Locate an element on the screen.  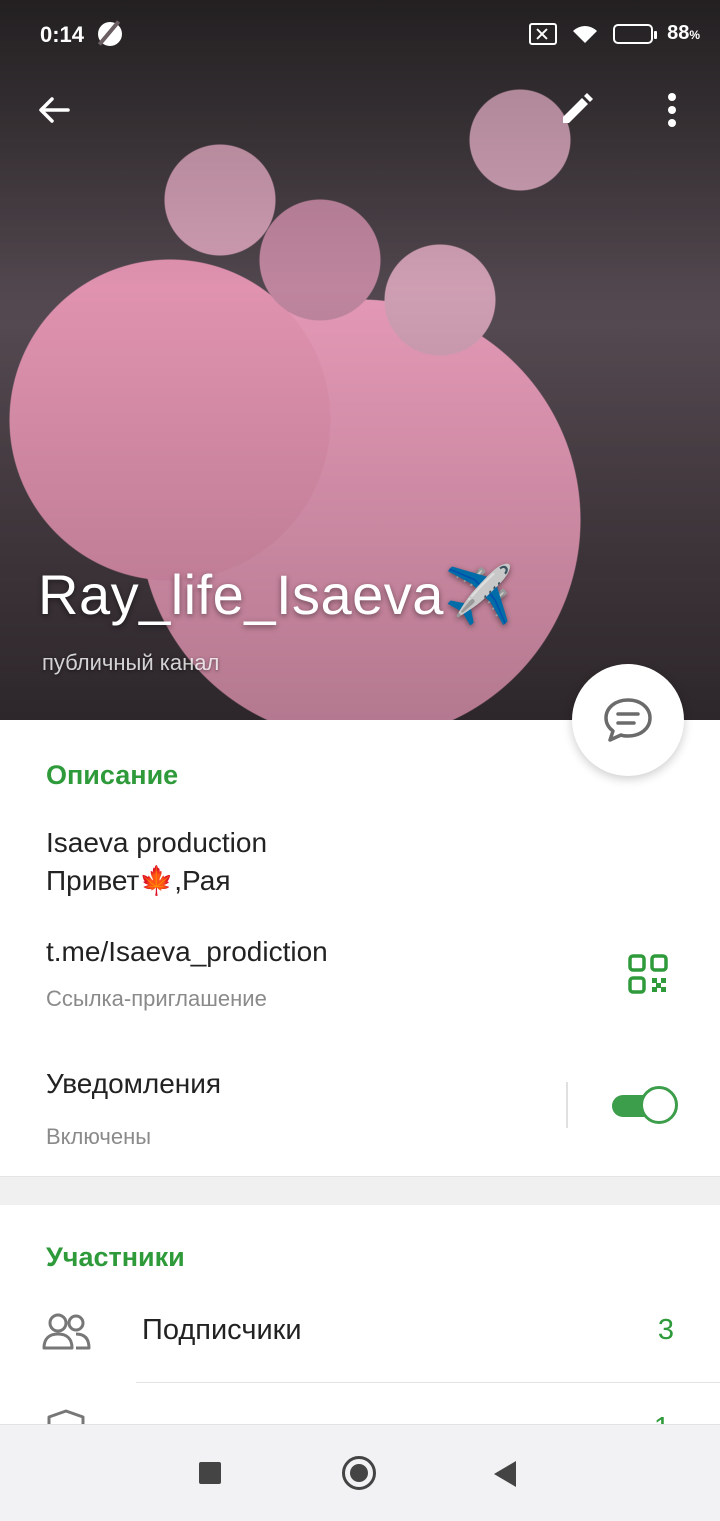
notifications-toggle is located at coordinates (644, 1105).